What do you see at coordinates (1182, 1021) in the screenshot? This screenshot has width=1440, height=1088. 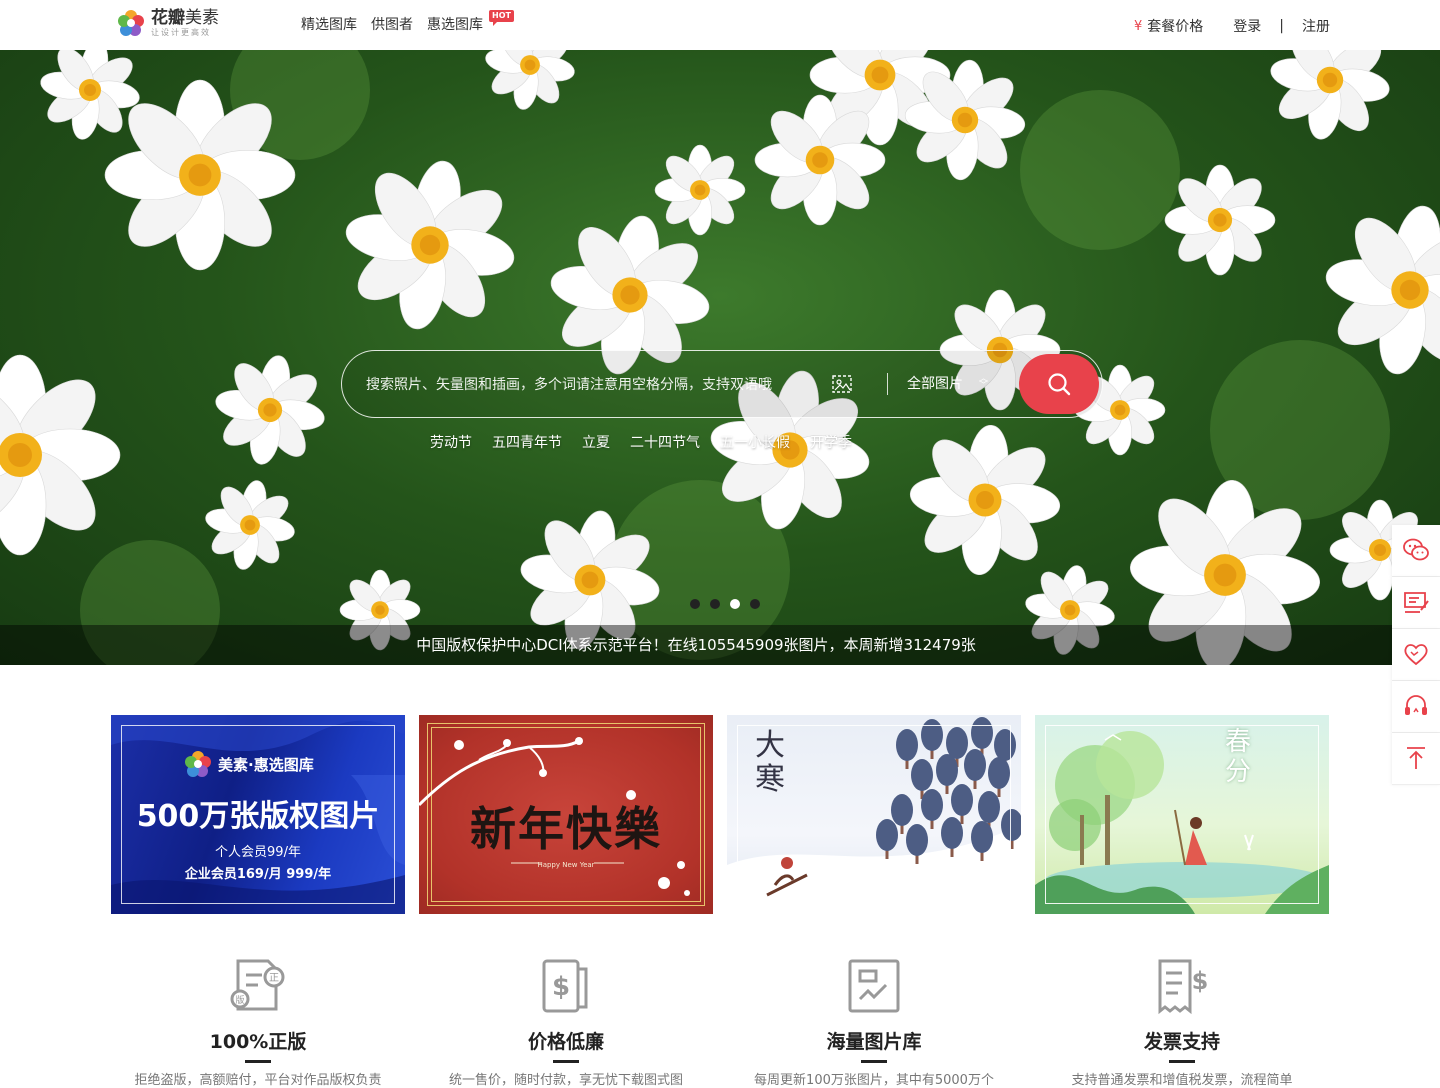 I see `feature-invoice: $ 发票支持 支持普通发票和增值税发票，流程简单` at bounding box center [1182, 1021].